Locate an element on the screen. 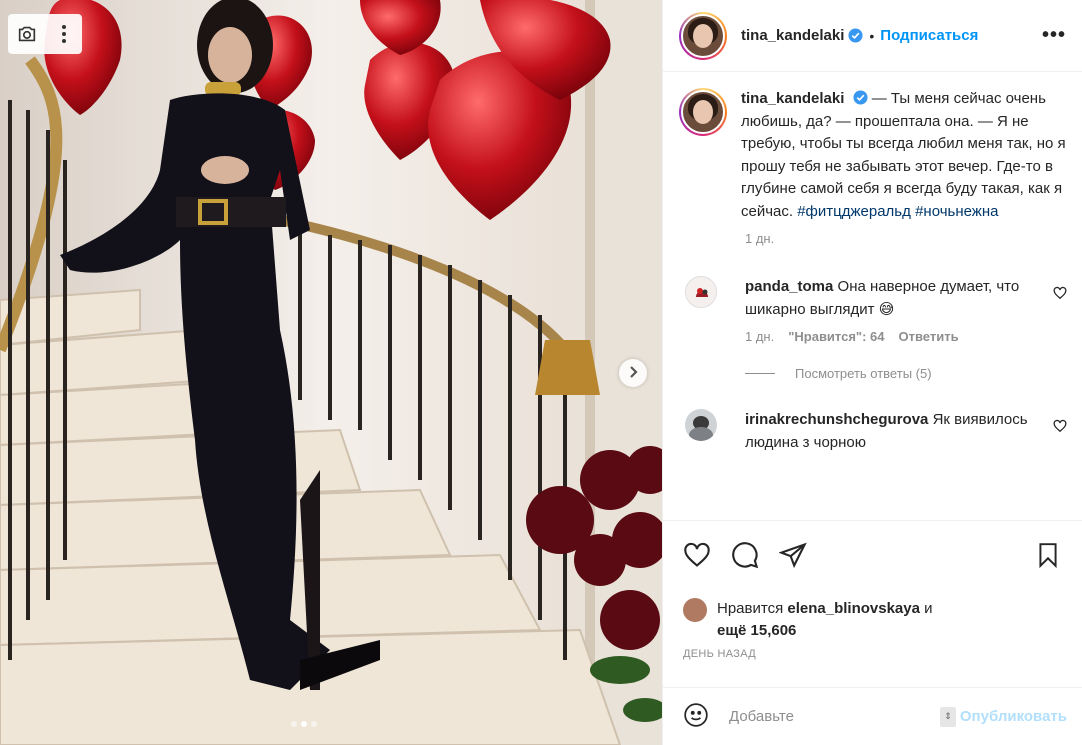 This screenshot has height=745, width=1082. likes-count: ещё 15,606 is located at coordinates (756, 630).